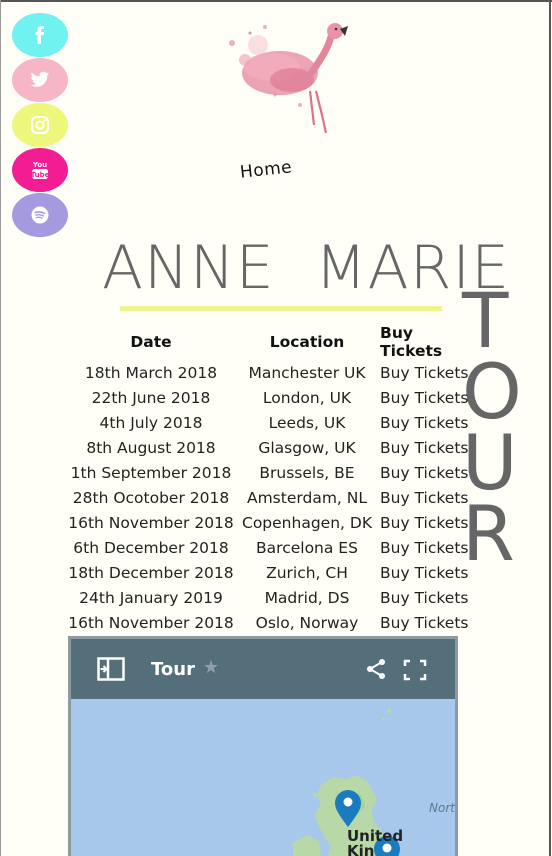 The height and width of the screenshot is (856, 552). What do you see at coordinates (376, 669) in the screenshot?
I see `share-icon` at bounding box center [376, 669].